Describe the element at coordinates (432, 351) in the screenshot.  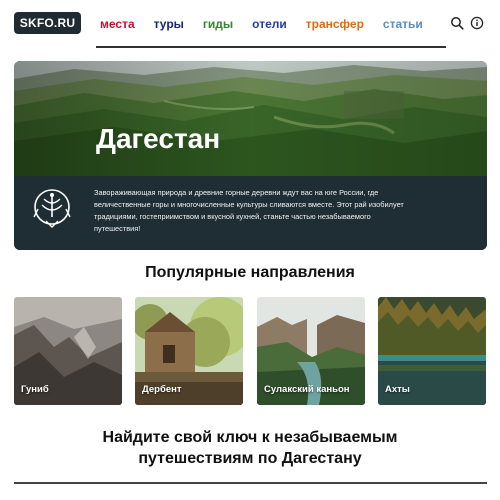
I see `destination-card-akhty: Ахты` at that location.